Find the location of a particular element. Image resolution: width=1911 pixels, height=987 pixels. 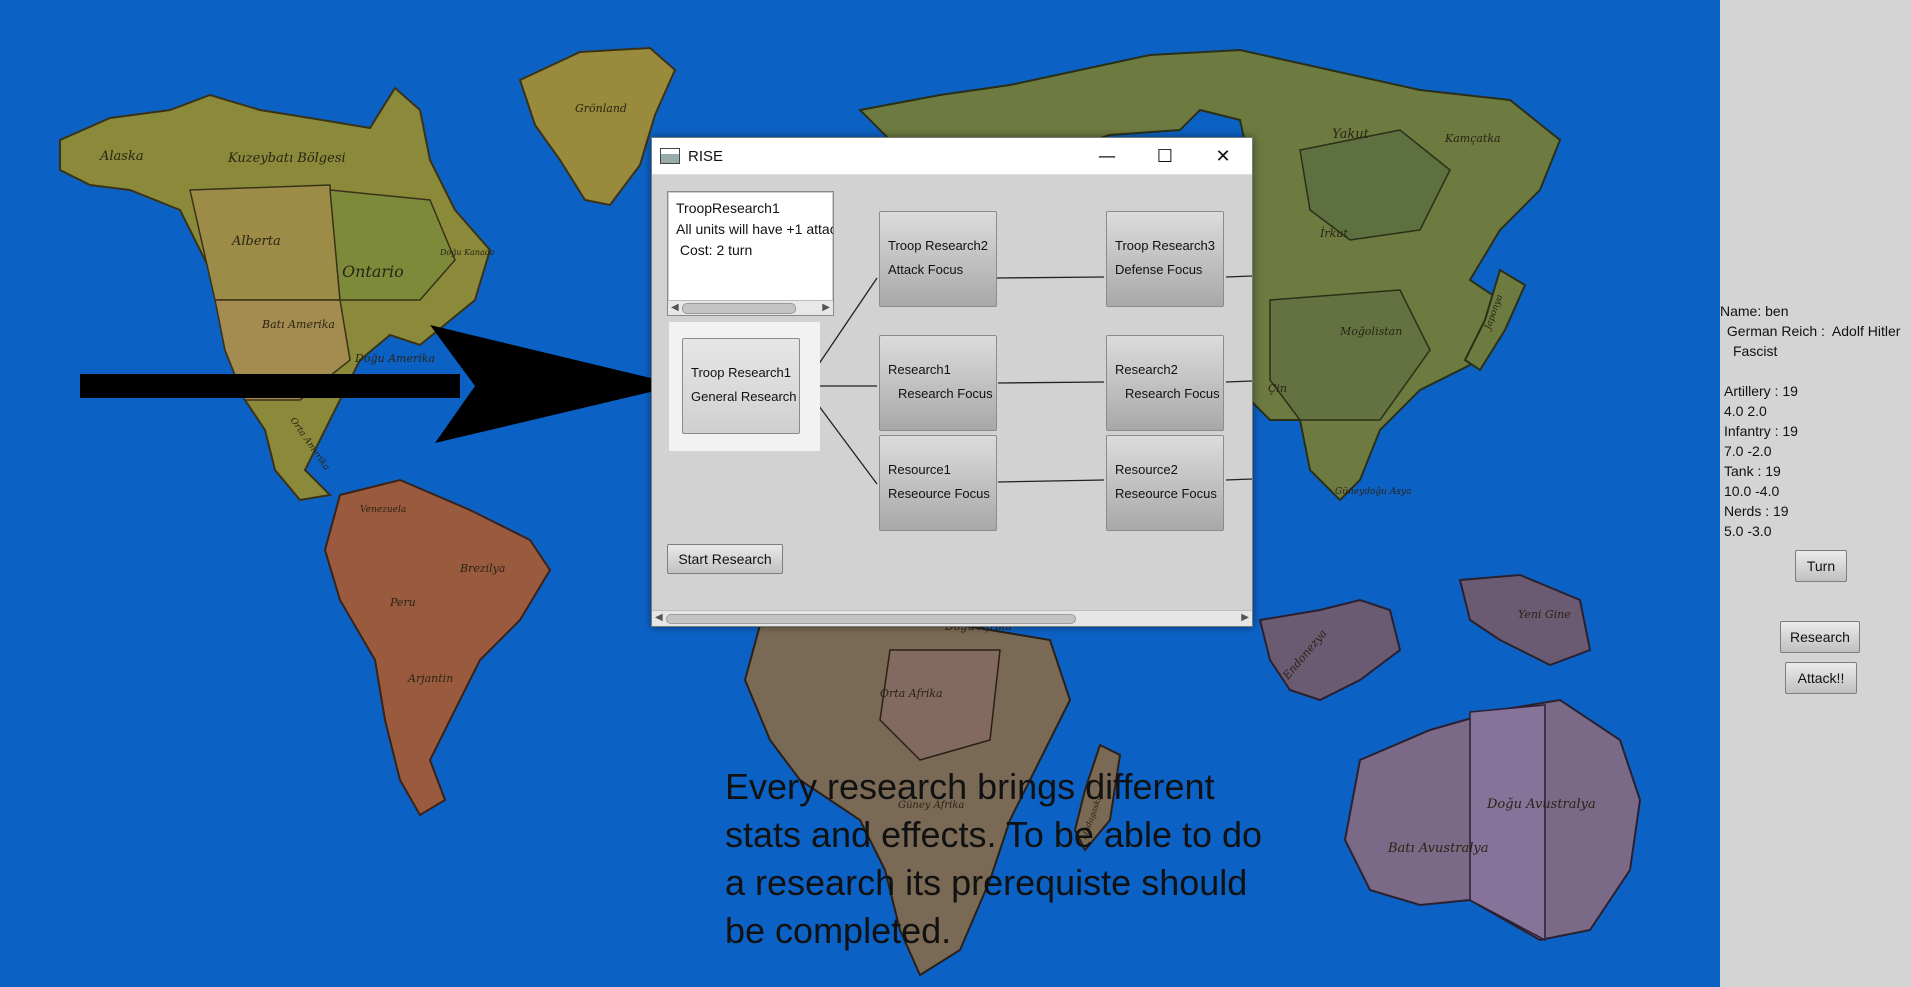

node-resource1: Resource1 Reseource Focus is located at coordinates (938, 483).